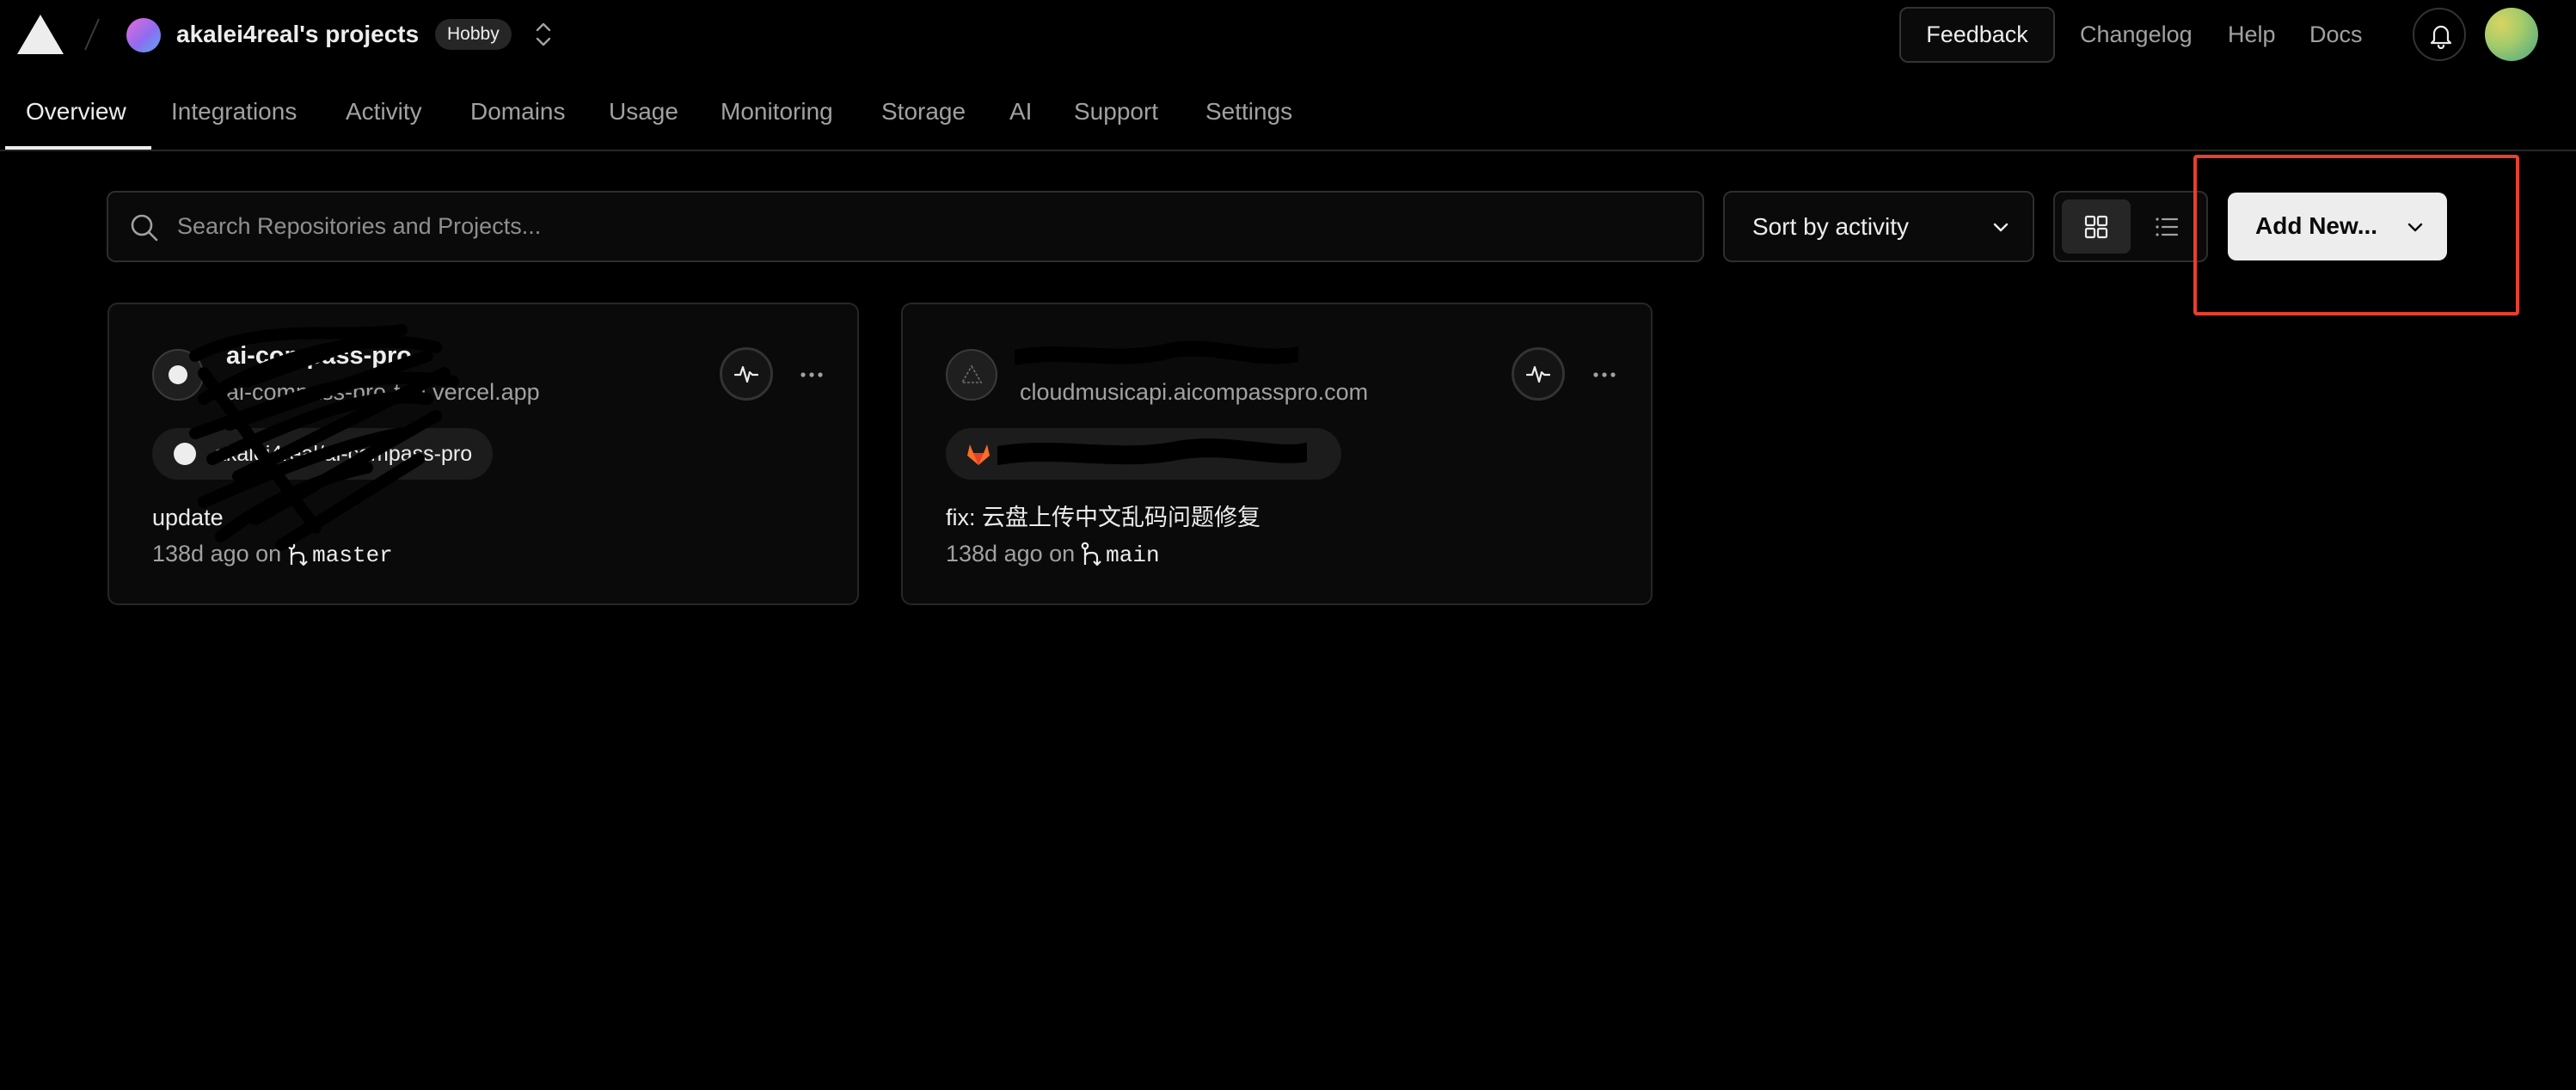 The width and height of the screenshot is (2576, 1090). I want to click on project-domain: ai-compass-pro-tau.vercel.app, so click(383, 392).